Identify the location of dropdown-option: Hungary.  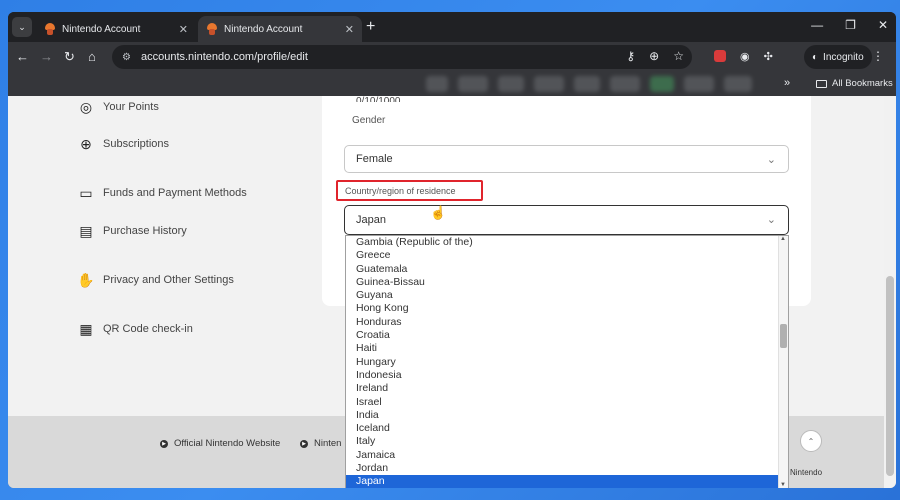
(567, 362).